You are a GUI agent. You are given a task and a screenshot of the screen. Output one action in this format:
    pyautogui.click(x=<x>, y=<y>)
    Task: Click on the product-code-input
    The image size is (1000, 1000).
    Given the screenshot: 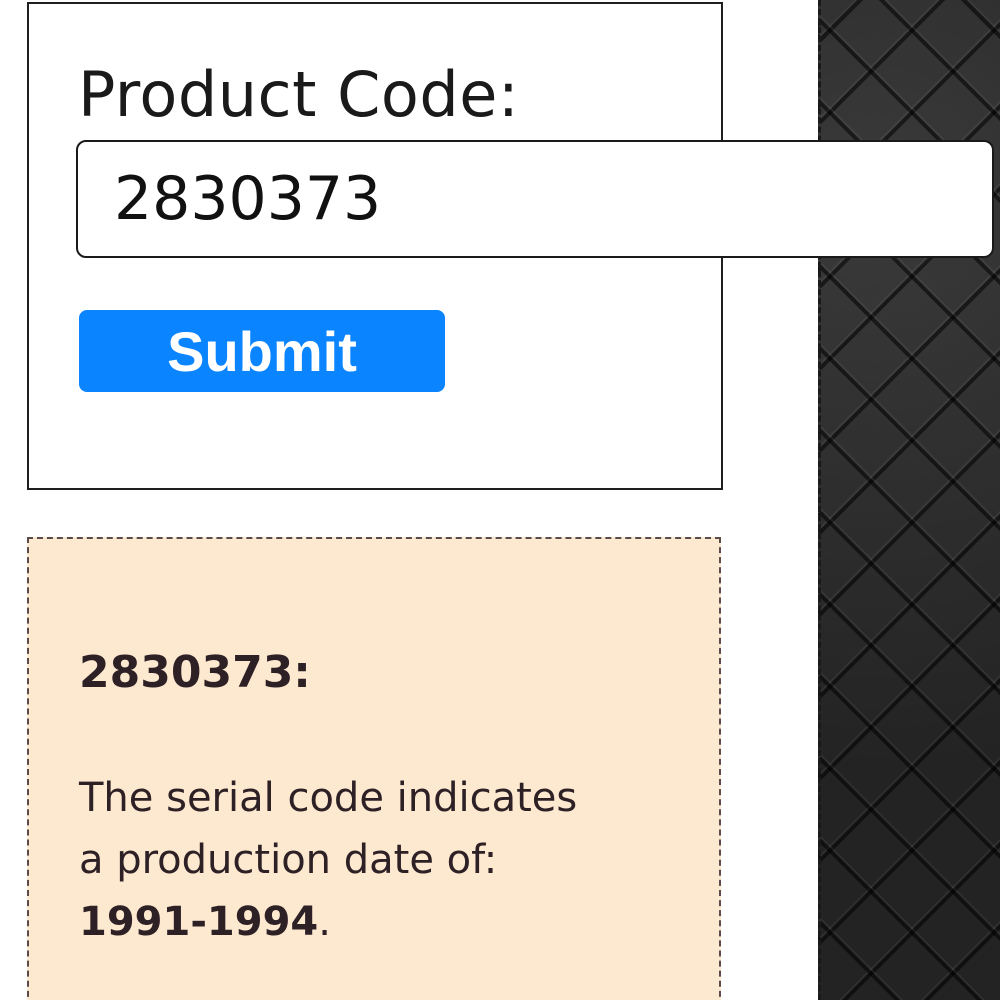 What is the action you would take?
    pyautogui.click(x=535, y=199)
    